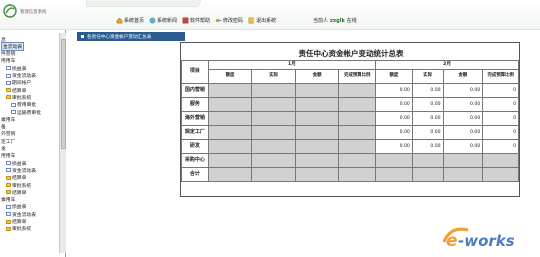  I want to click on table-row: 服务 0.00 0.00 0.00 0, so click(350, 104).